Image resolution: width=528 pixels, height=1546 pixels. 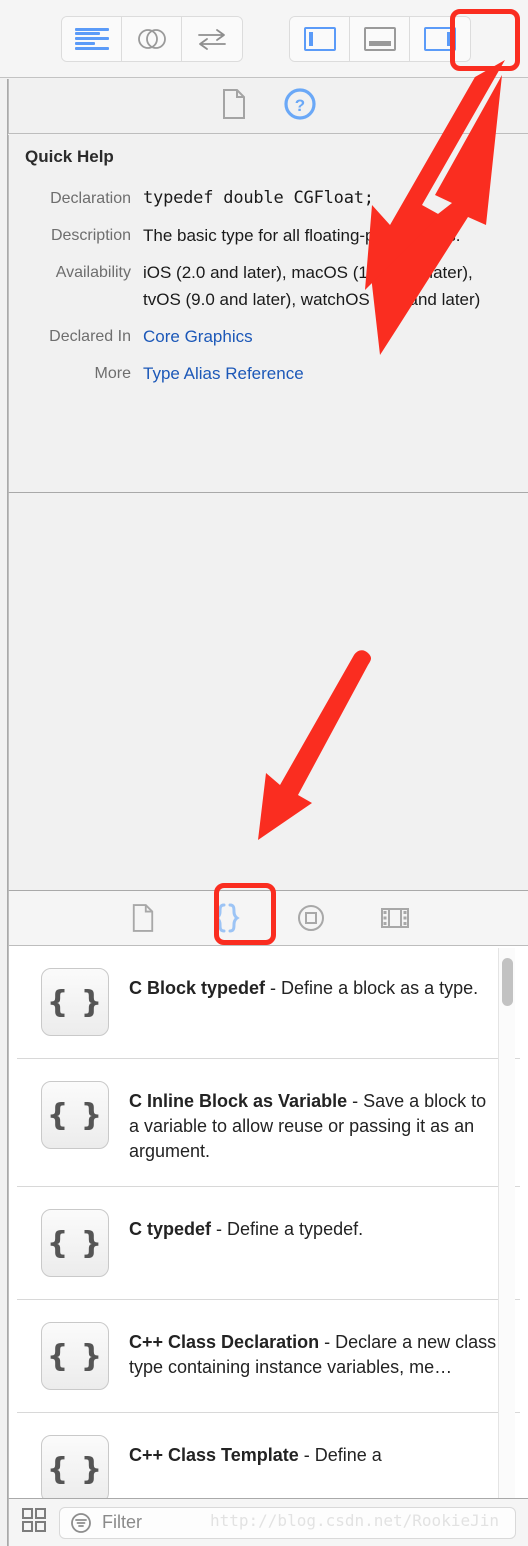 What do you see at coordinates (224, 1342) in the screenshot?
I see `snippet-title: C++ Class Declaration` at bounding box center [224, 1342].